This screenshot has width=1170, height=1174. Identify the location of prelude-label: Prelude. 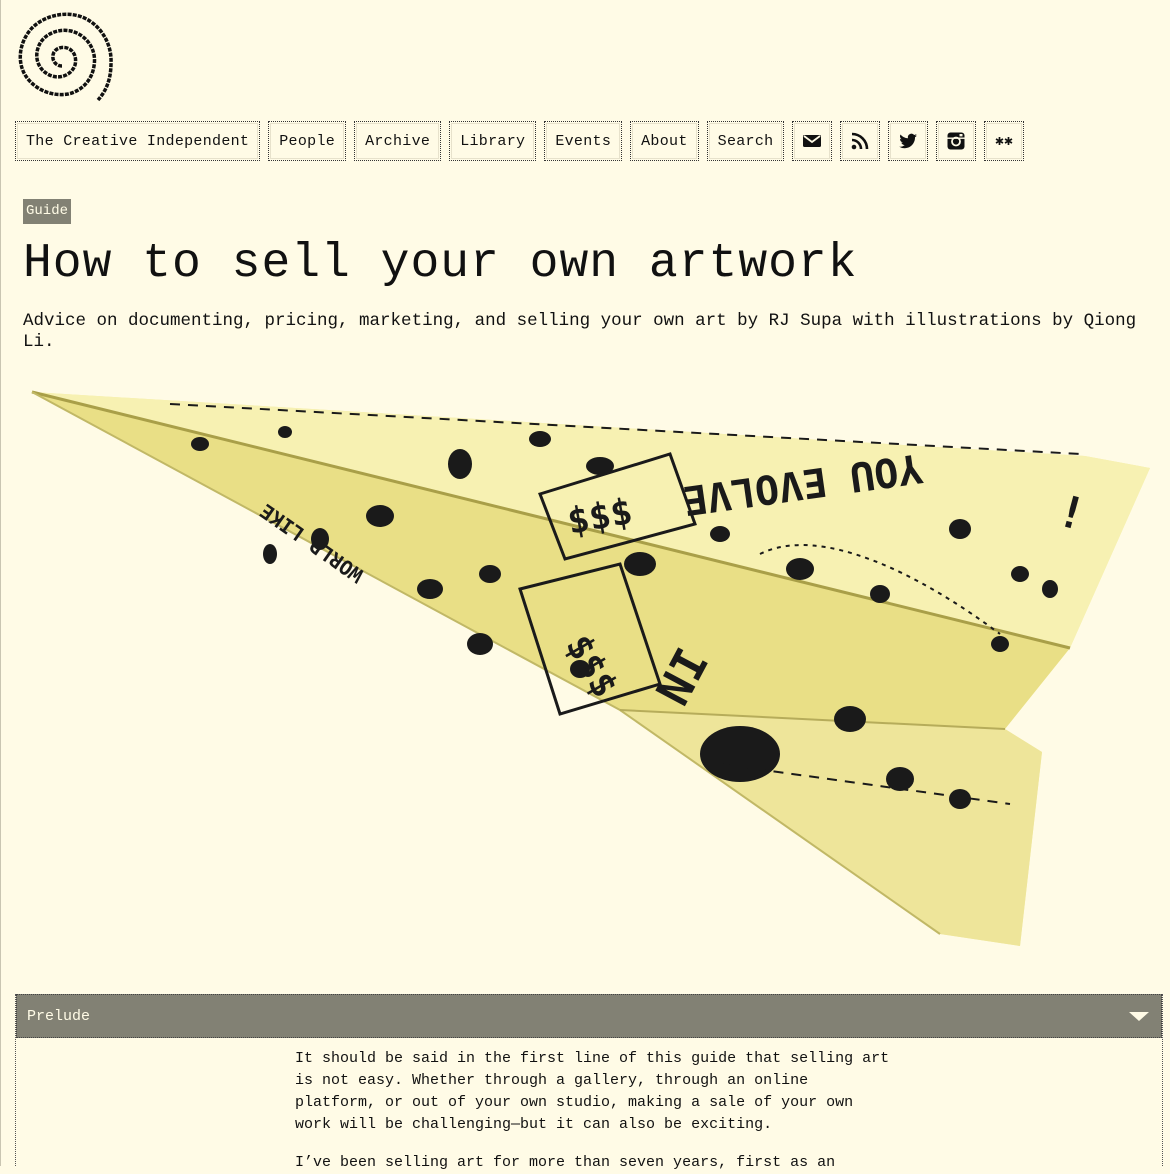
(59, 1016).